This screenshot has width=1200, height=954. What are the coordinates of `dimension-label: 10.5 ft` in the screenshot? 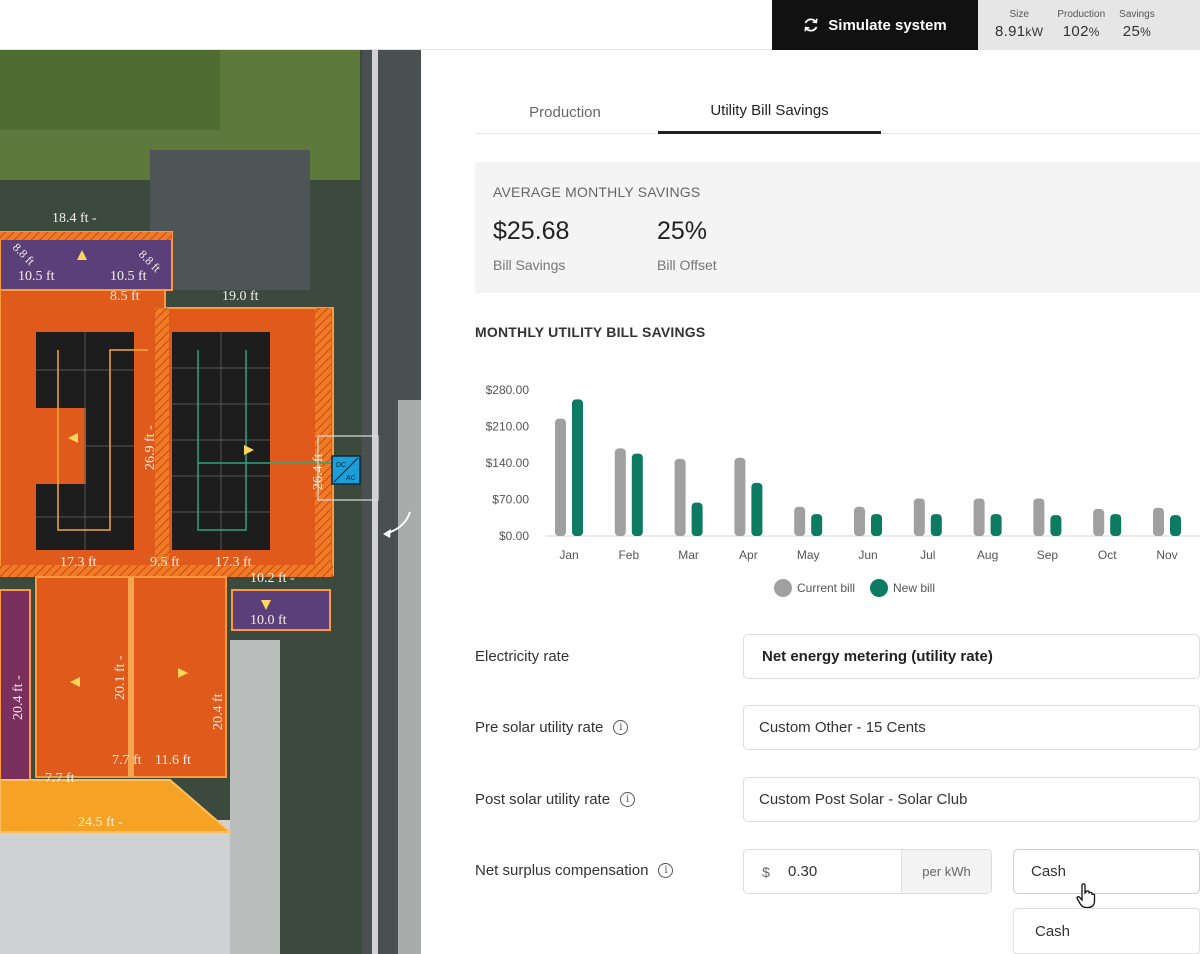 It's located at (36, 276).